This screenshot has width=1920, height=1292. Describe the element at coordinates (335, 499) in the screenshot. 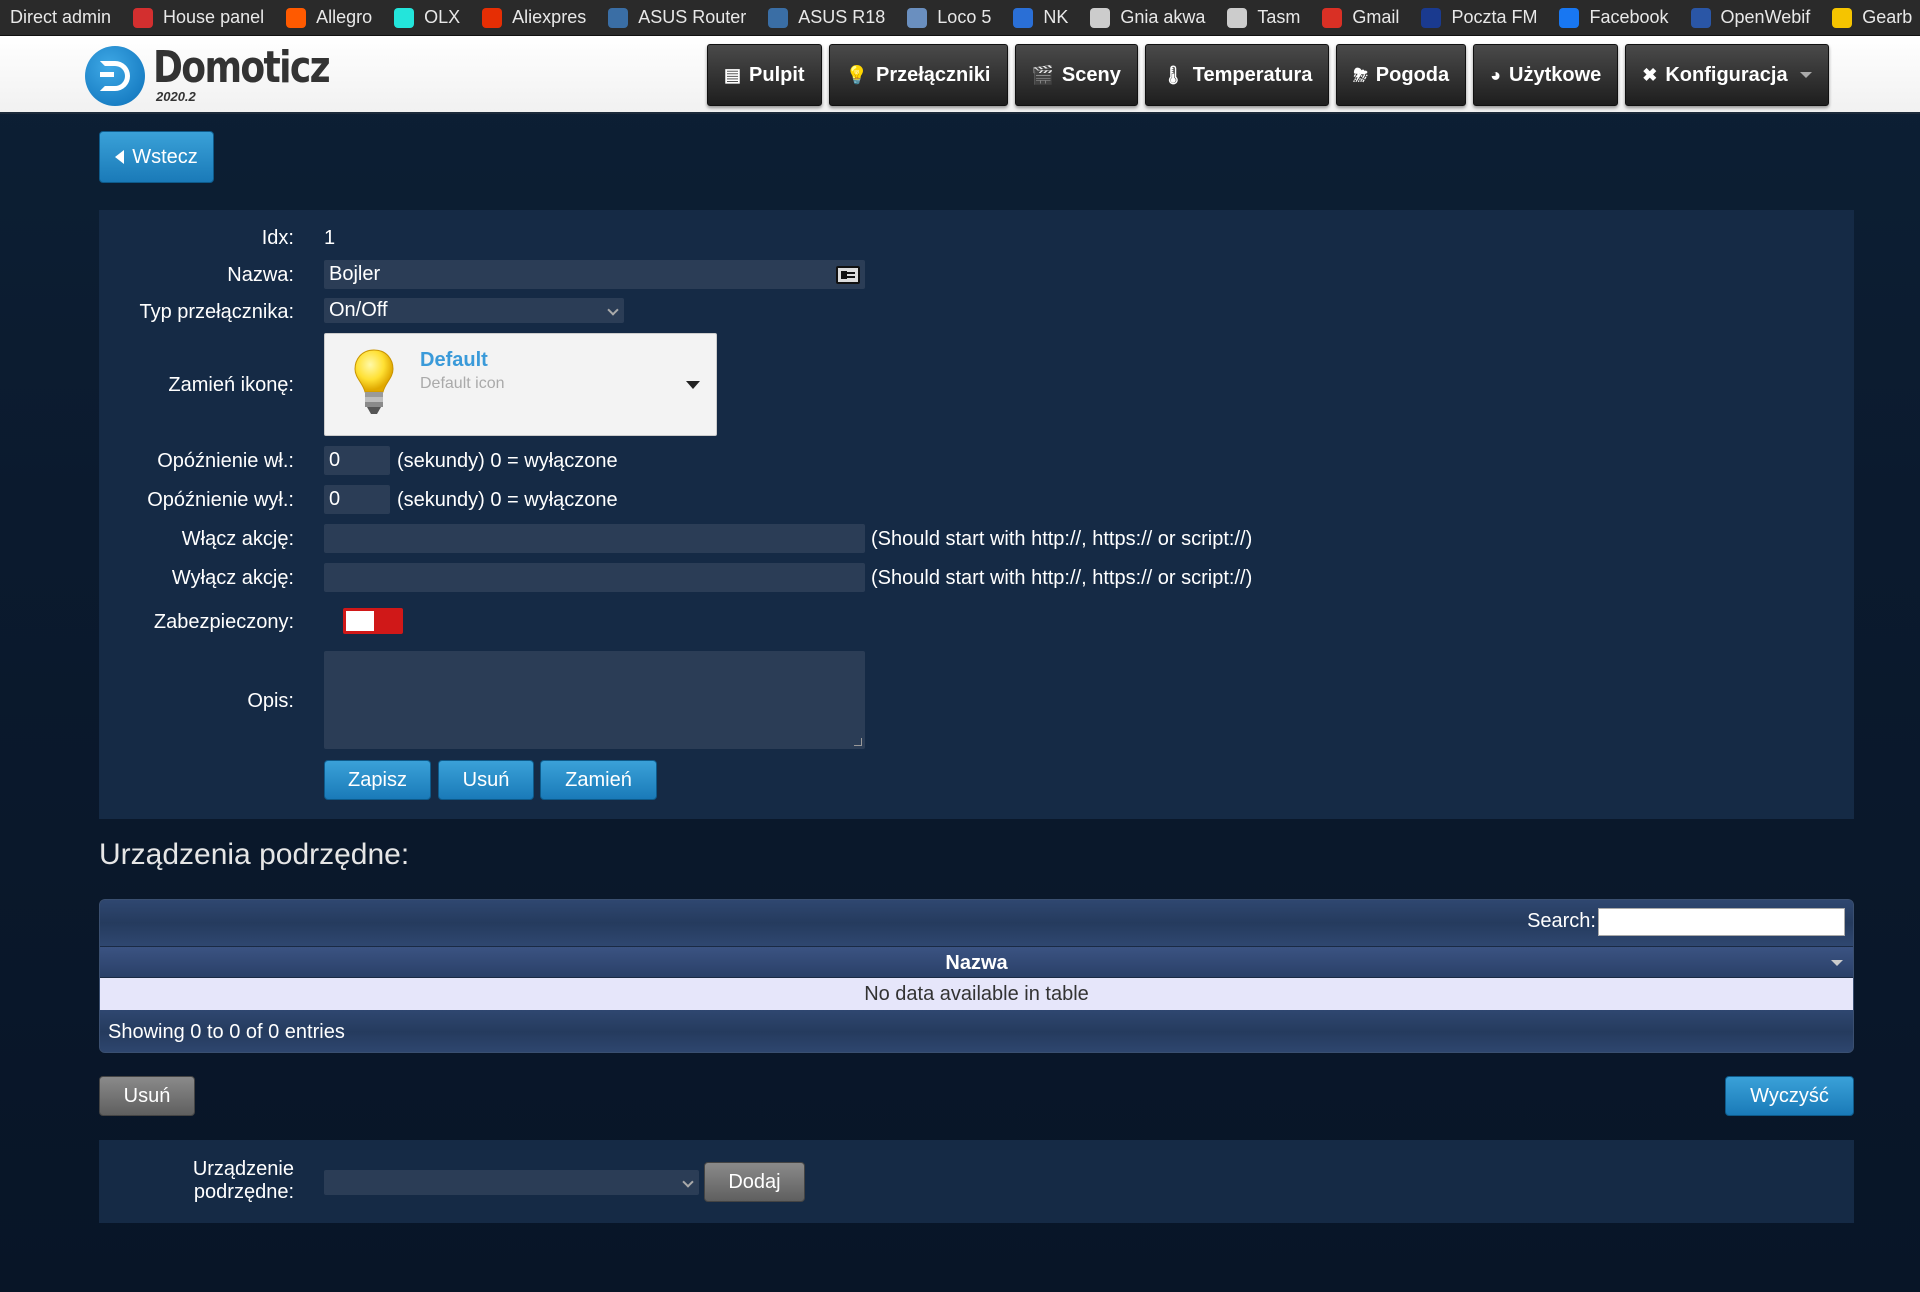

I see `off-delay-value: 0` at that location.